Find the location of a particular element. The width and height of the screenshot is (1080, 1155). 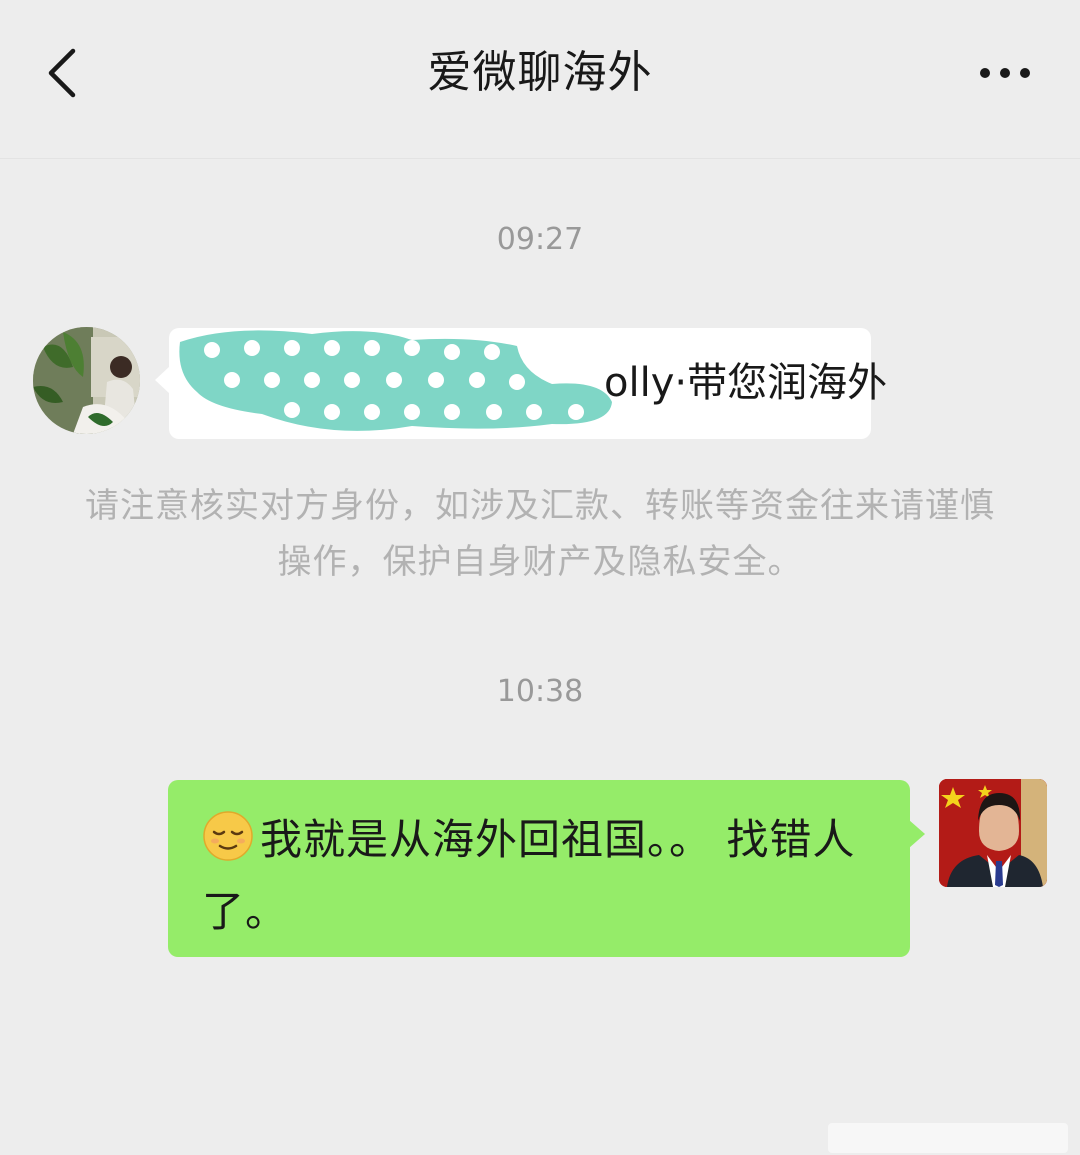

contact-avatar-photo is located at coordinates (86, 380).